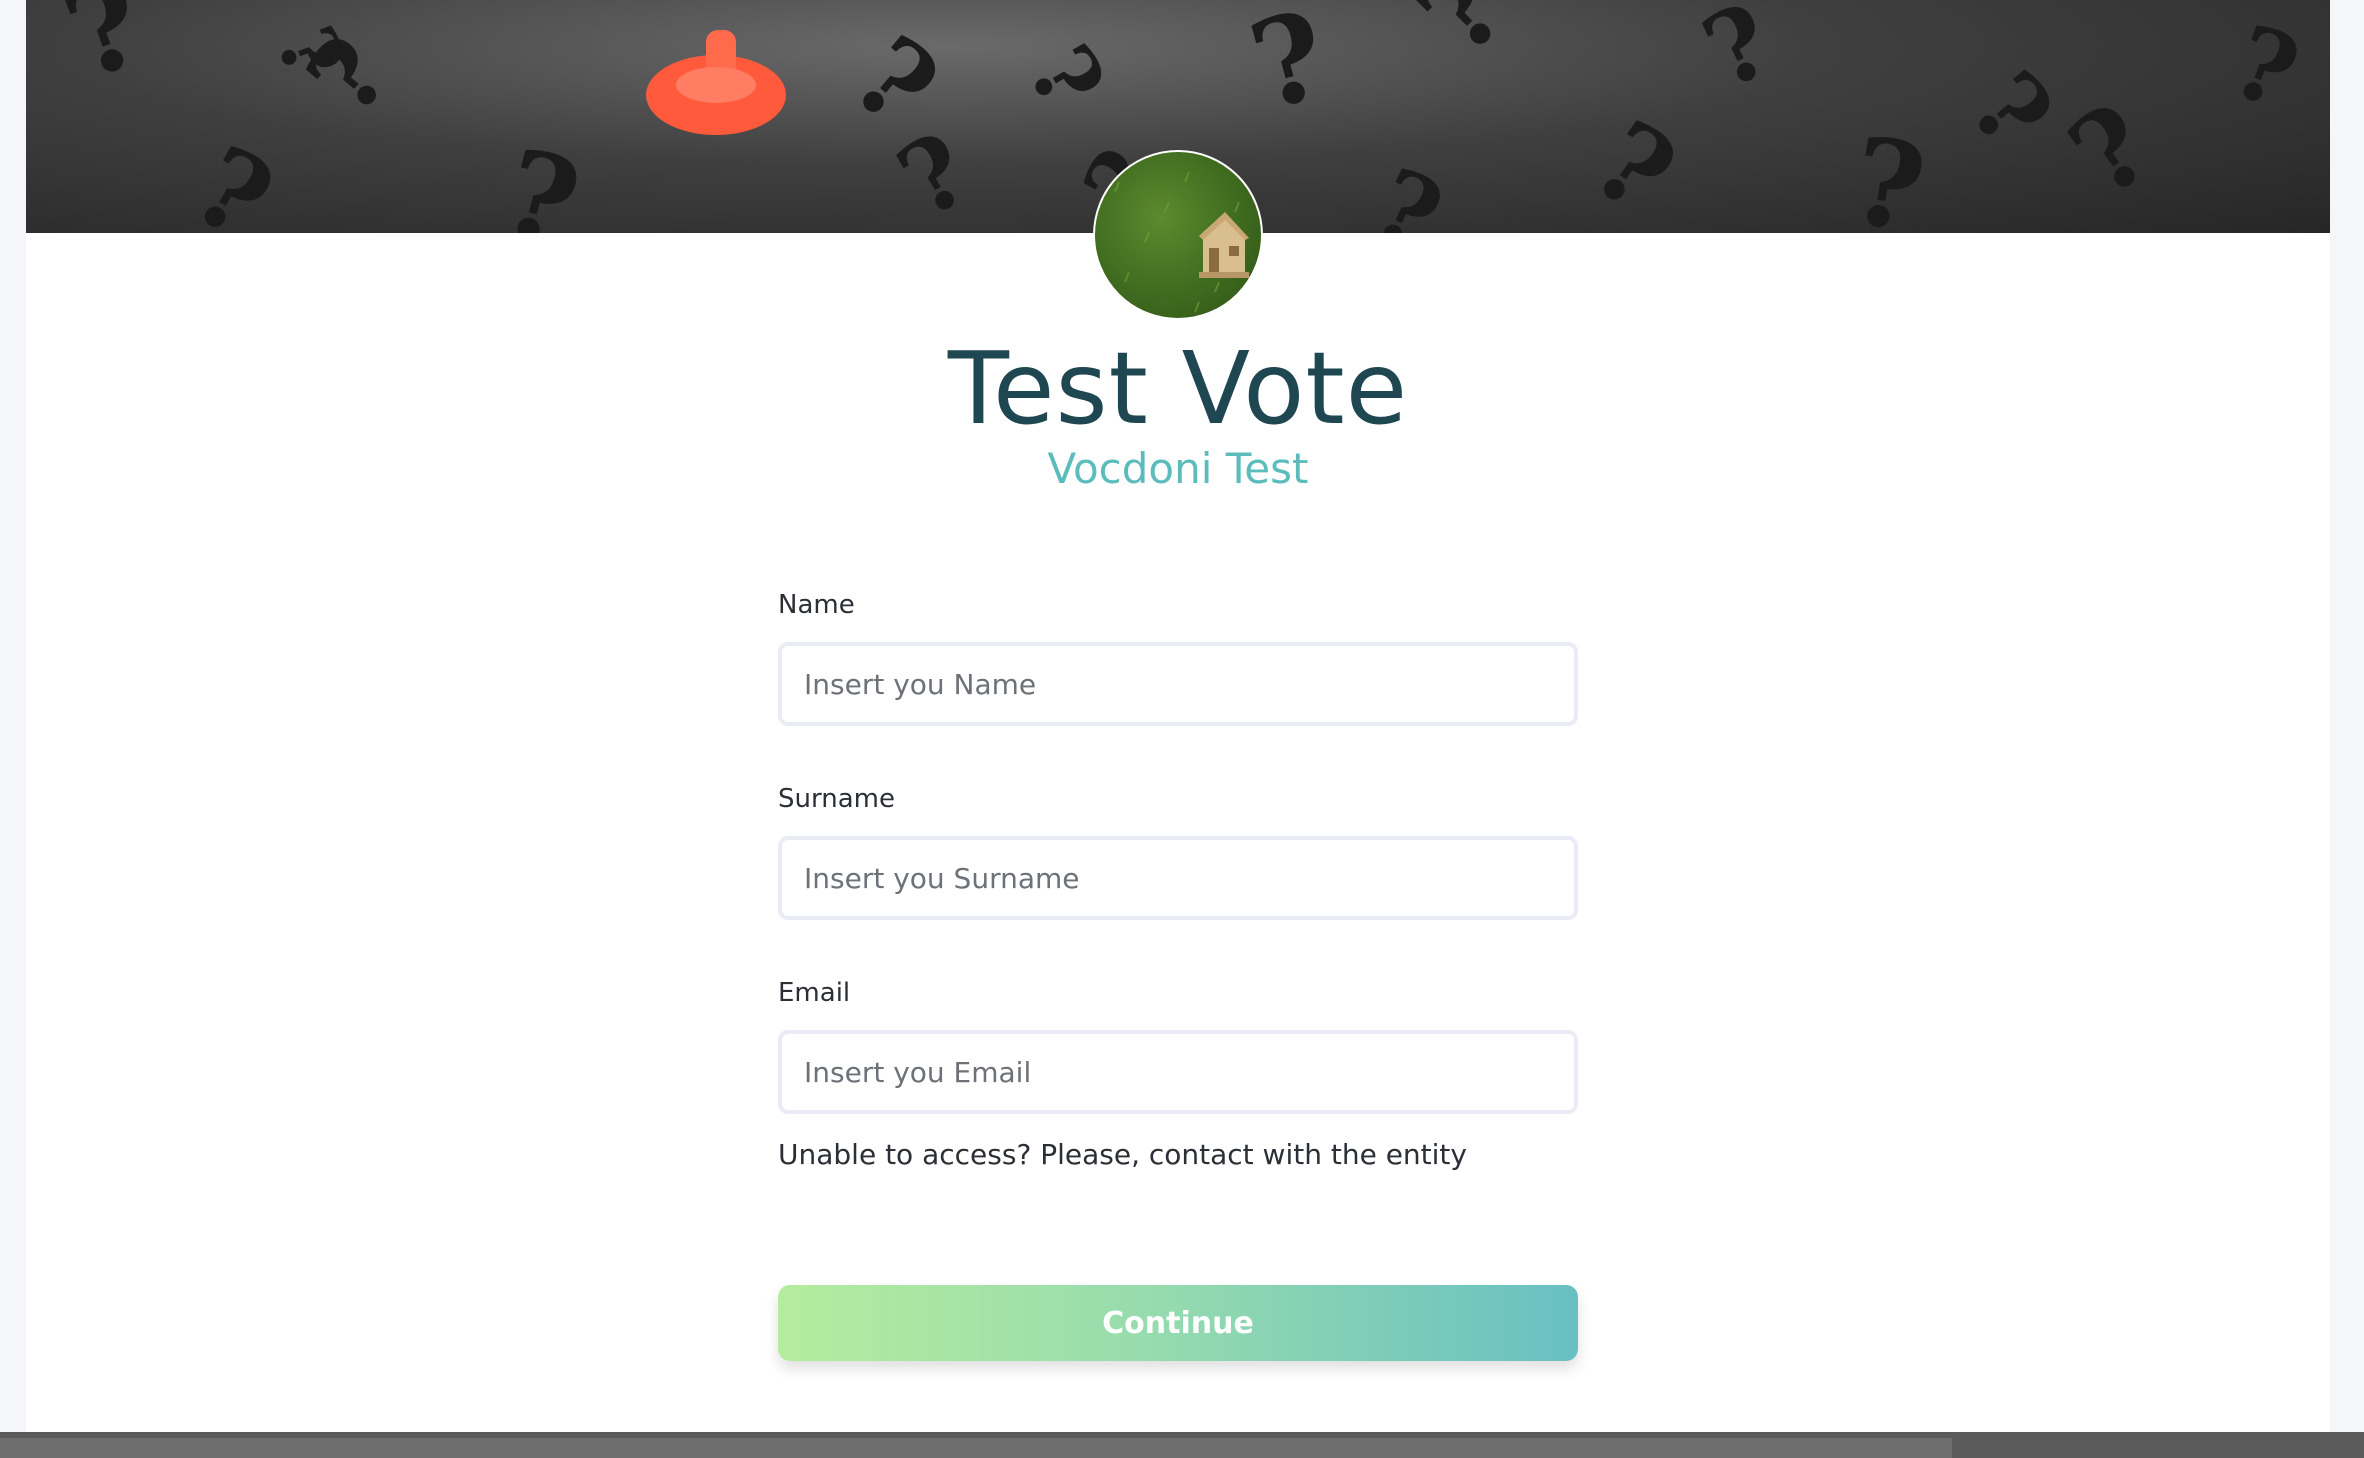  I want to click on organization-avatar, so click(1178, 235).